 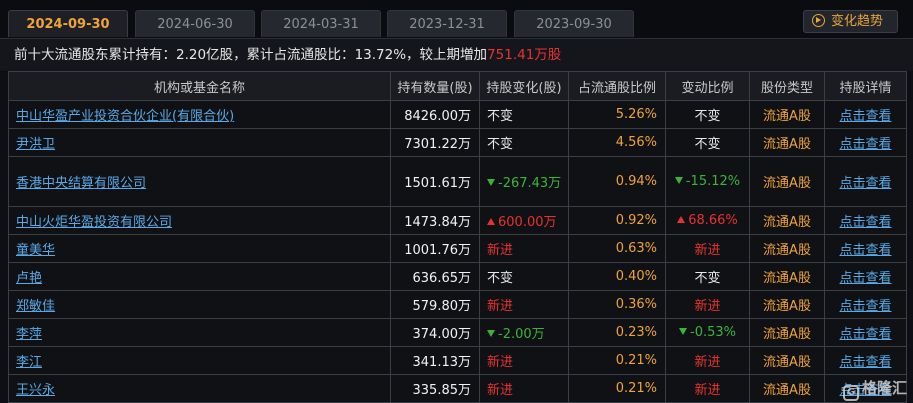 What do you see at coordinates (524, 86) in the screenshot?
I see `header-change: 持股变化(股)` at bounding box center [524, 86].